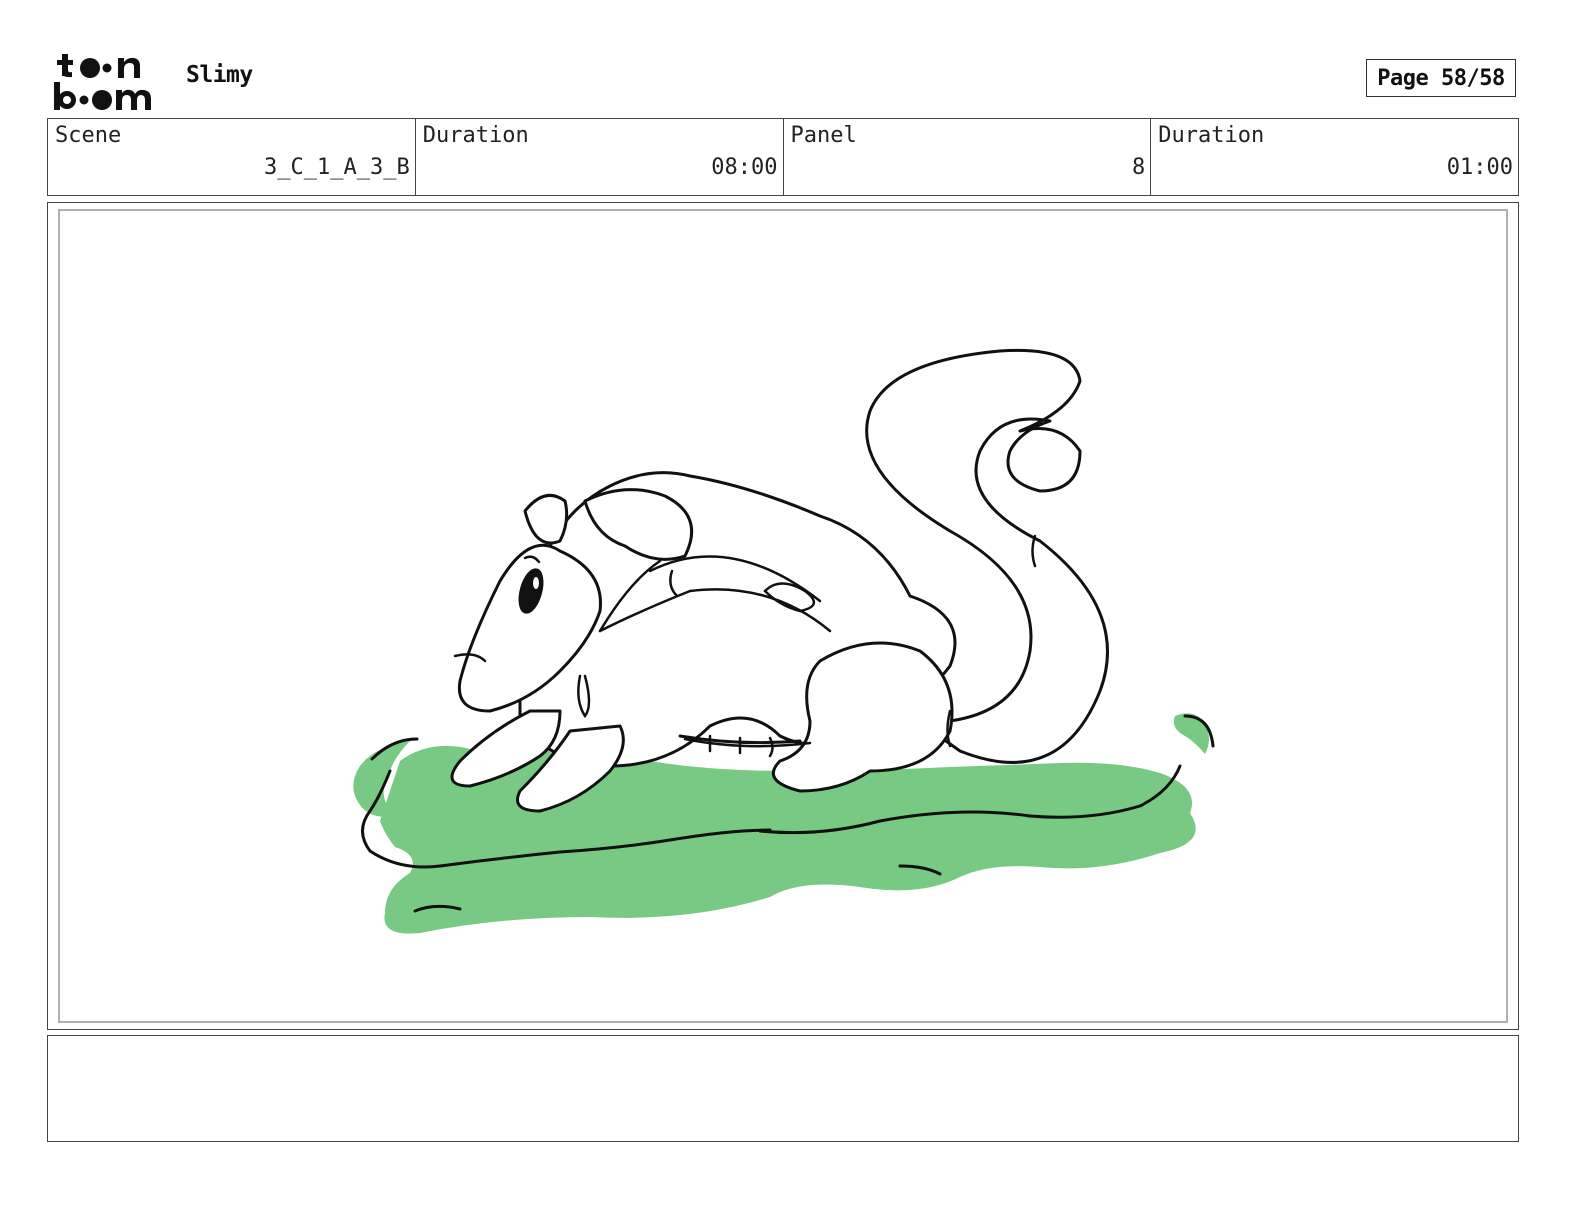 The image size is (1584, 1224). Describe the element at coordinates (475, 135) in the screenshot. I see `scene-duration-label: Duration` at that location.